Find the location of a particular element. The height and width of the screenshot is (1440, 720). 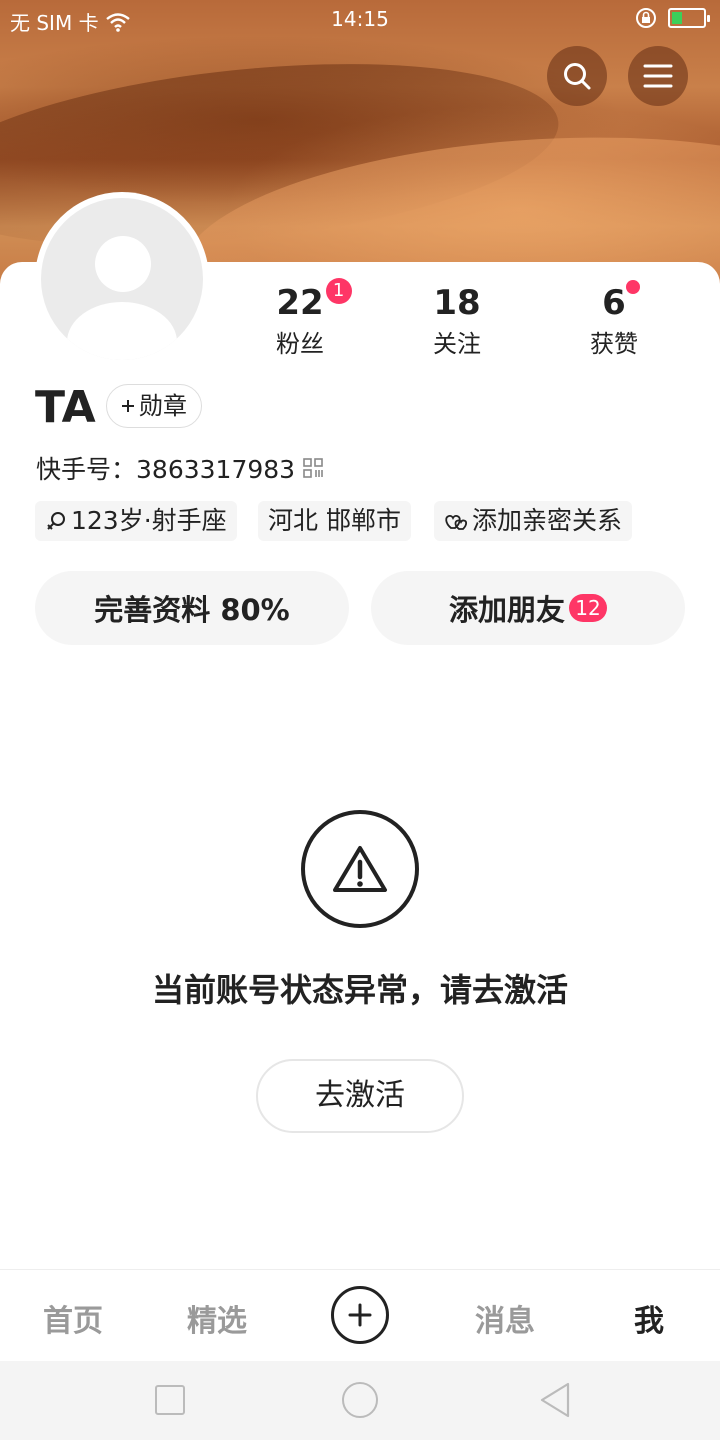

menu-button is located at coordinates (658, 76).